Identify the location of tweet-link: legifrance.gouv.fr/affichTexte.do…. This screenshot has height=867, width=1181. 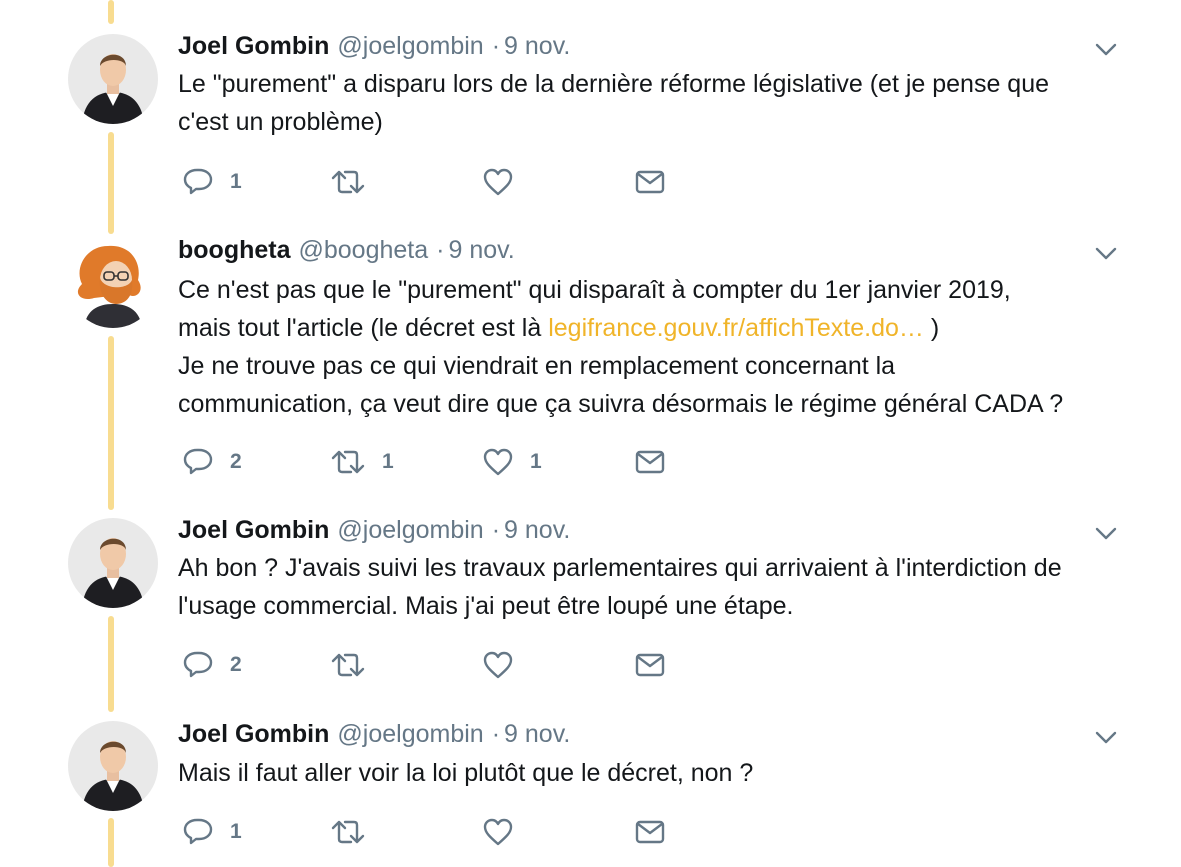
(736, 328).